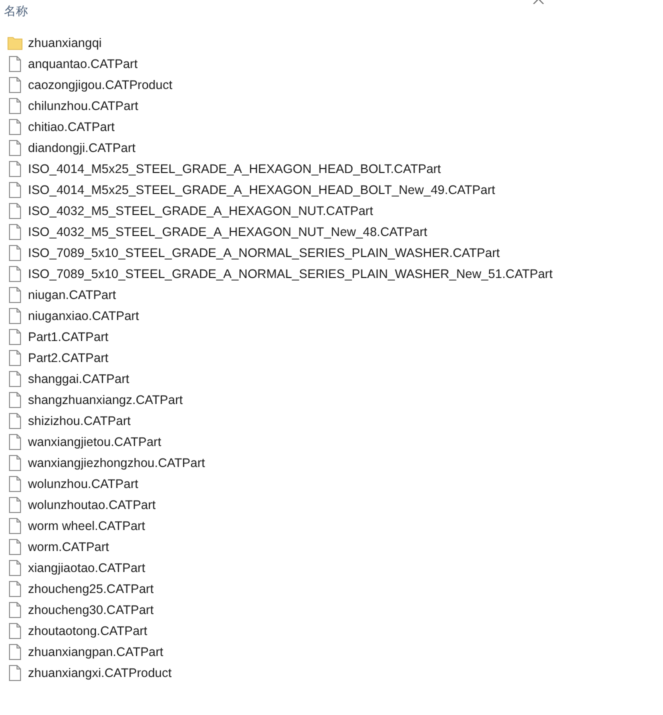 The width and height of the screenshot is (663, 715). Describe the element at coordinates (331, 504) in the screenshot. I see `file-item: wolunzhoutao.CATPart` at that location.